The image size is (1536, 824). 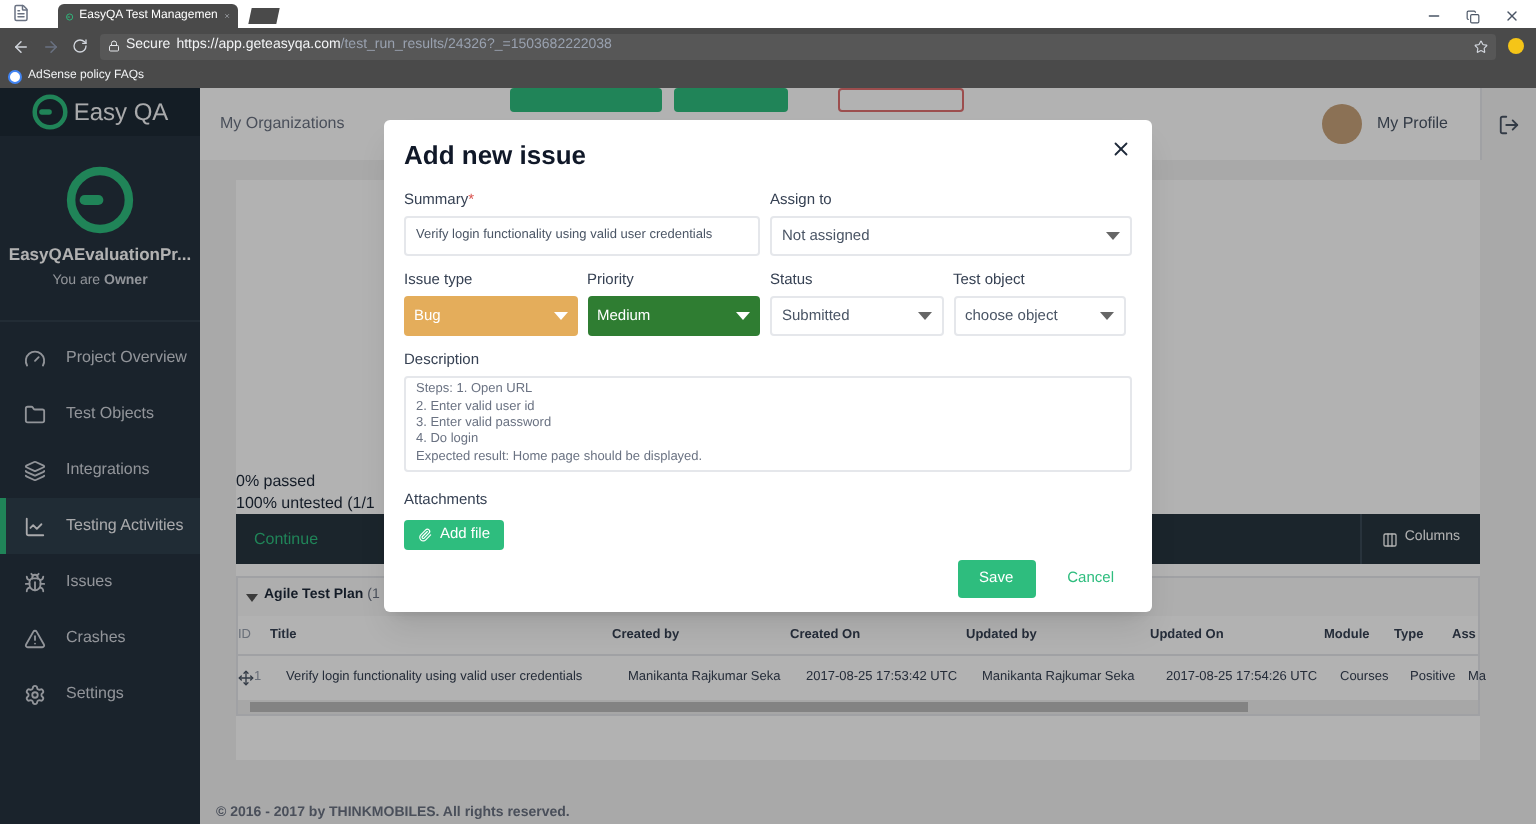 I want to click on dialog-title: Add new issue, so click(x=495, y=156).